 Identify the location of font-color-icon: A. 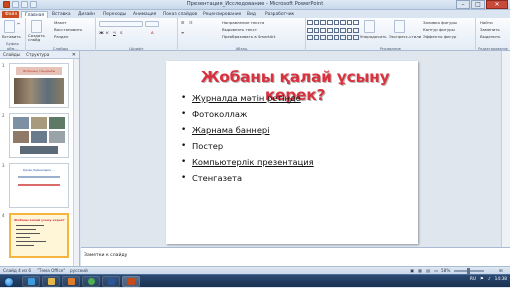
(152, 32).